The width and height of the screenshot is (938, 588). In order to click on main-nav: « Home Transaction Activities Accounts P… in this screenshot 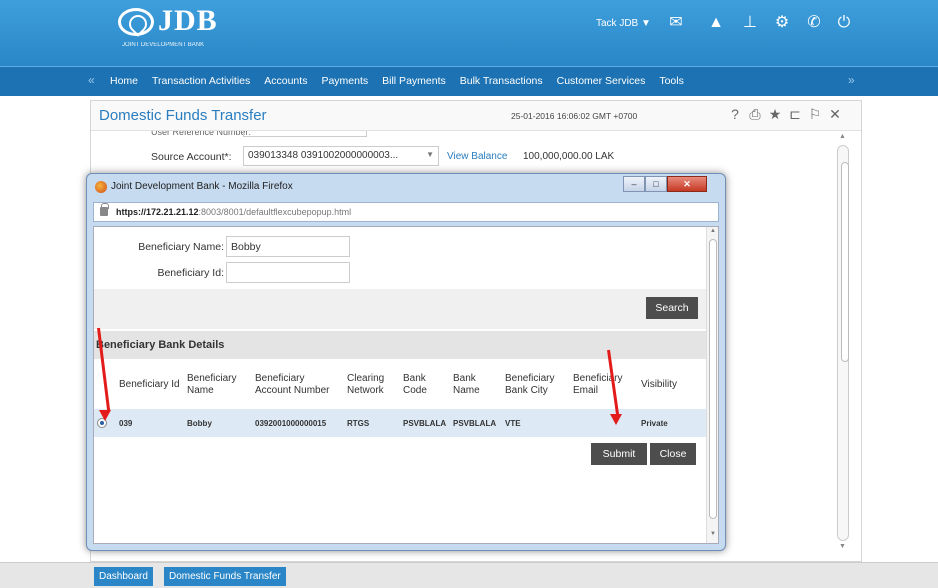, I will do `click(469, 81)`.